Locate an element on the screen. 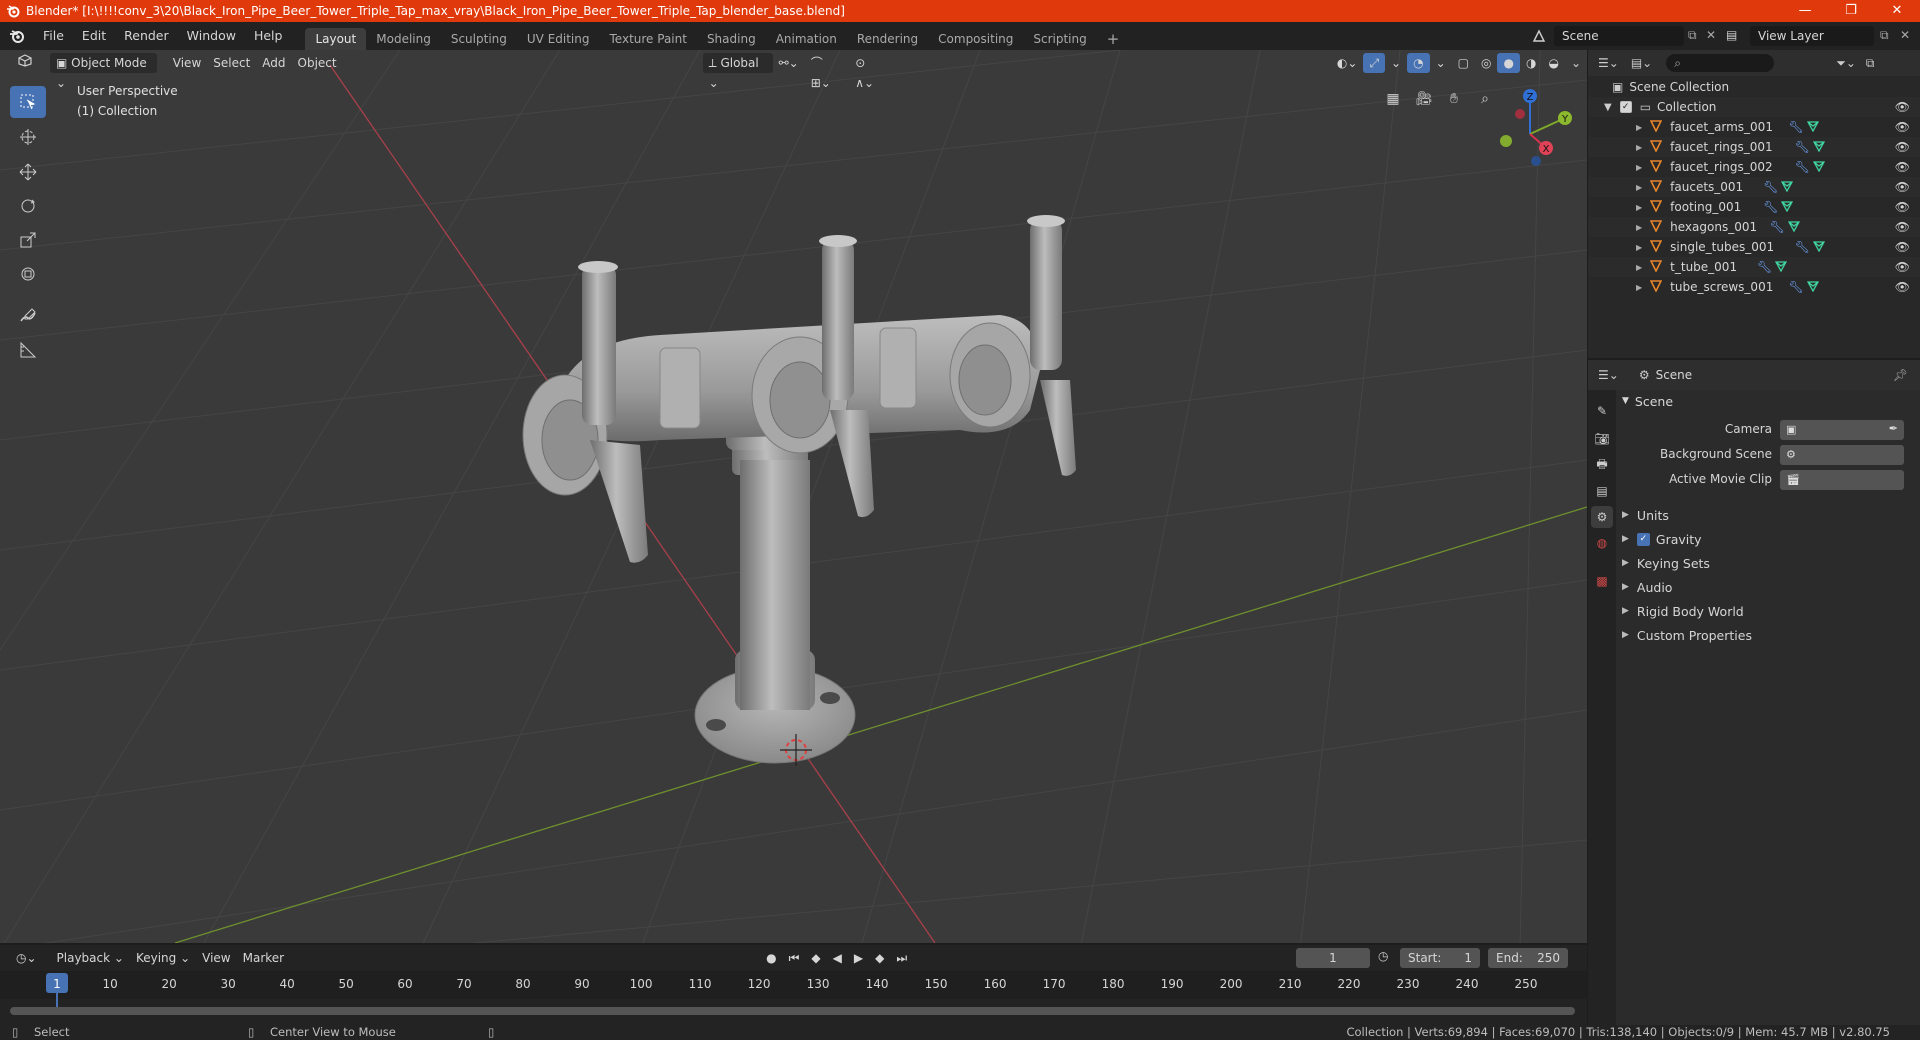 The image size is (1920, 1040). timeline-menu-keying: Keying ⌄ is located at coordinates (163, 958).